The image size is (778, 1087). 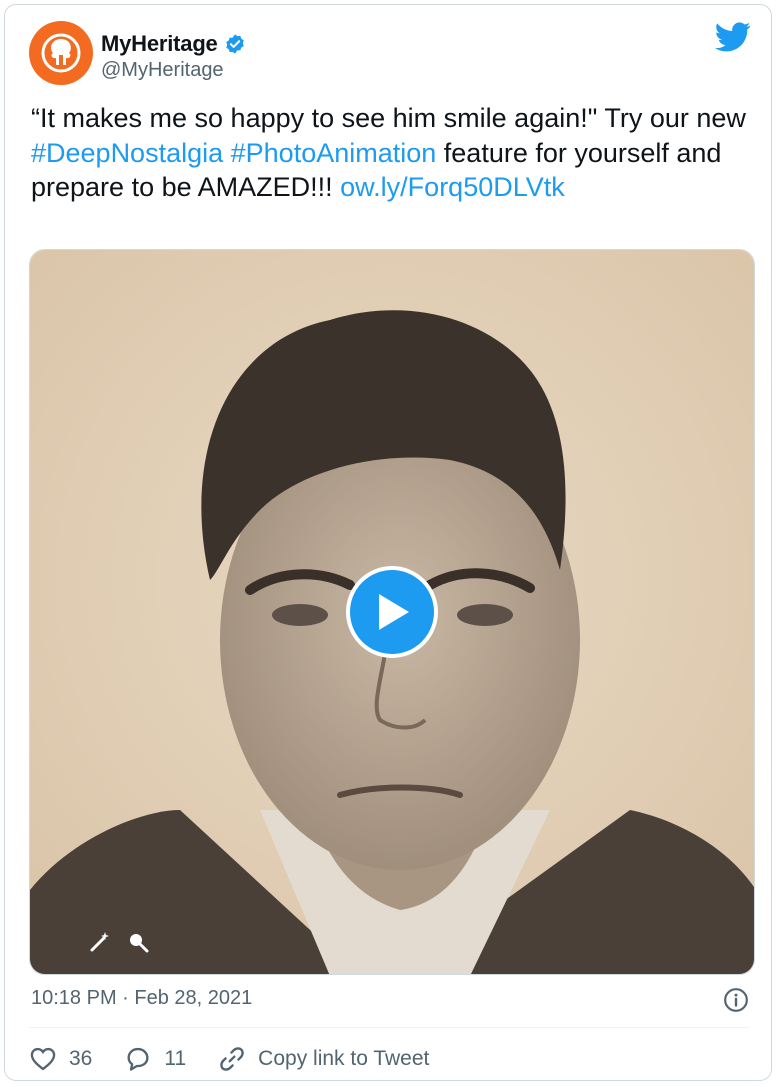 What do you see at coordinates (139, 943) in the screenshot?
I see `magnifier-icon` at bounding box center [139, 943].